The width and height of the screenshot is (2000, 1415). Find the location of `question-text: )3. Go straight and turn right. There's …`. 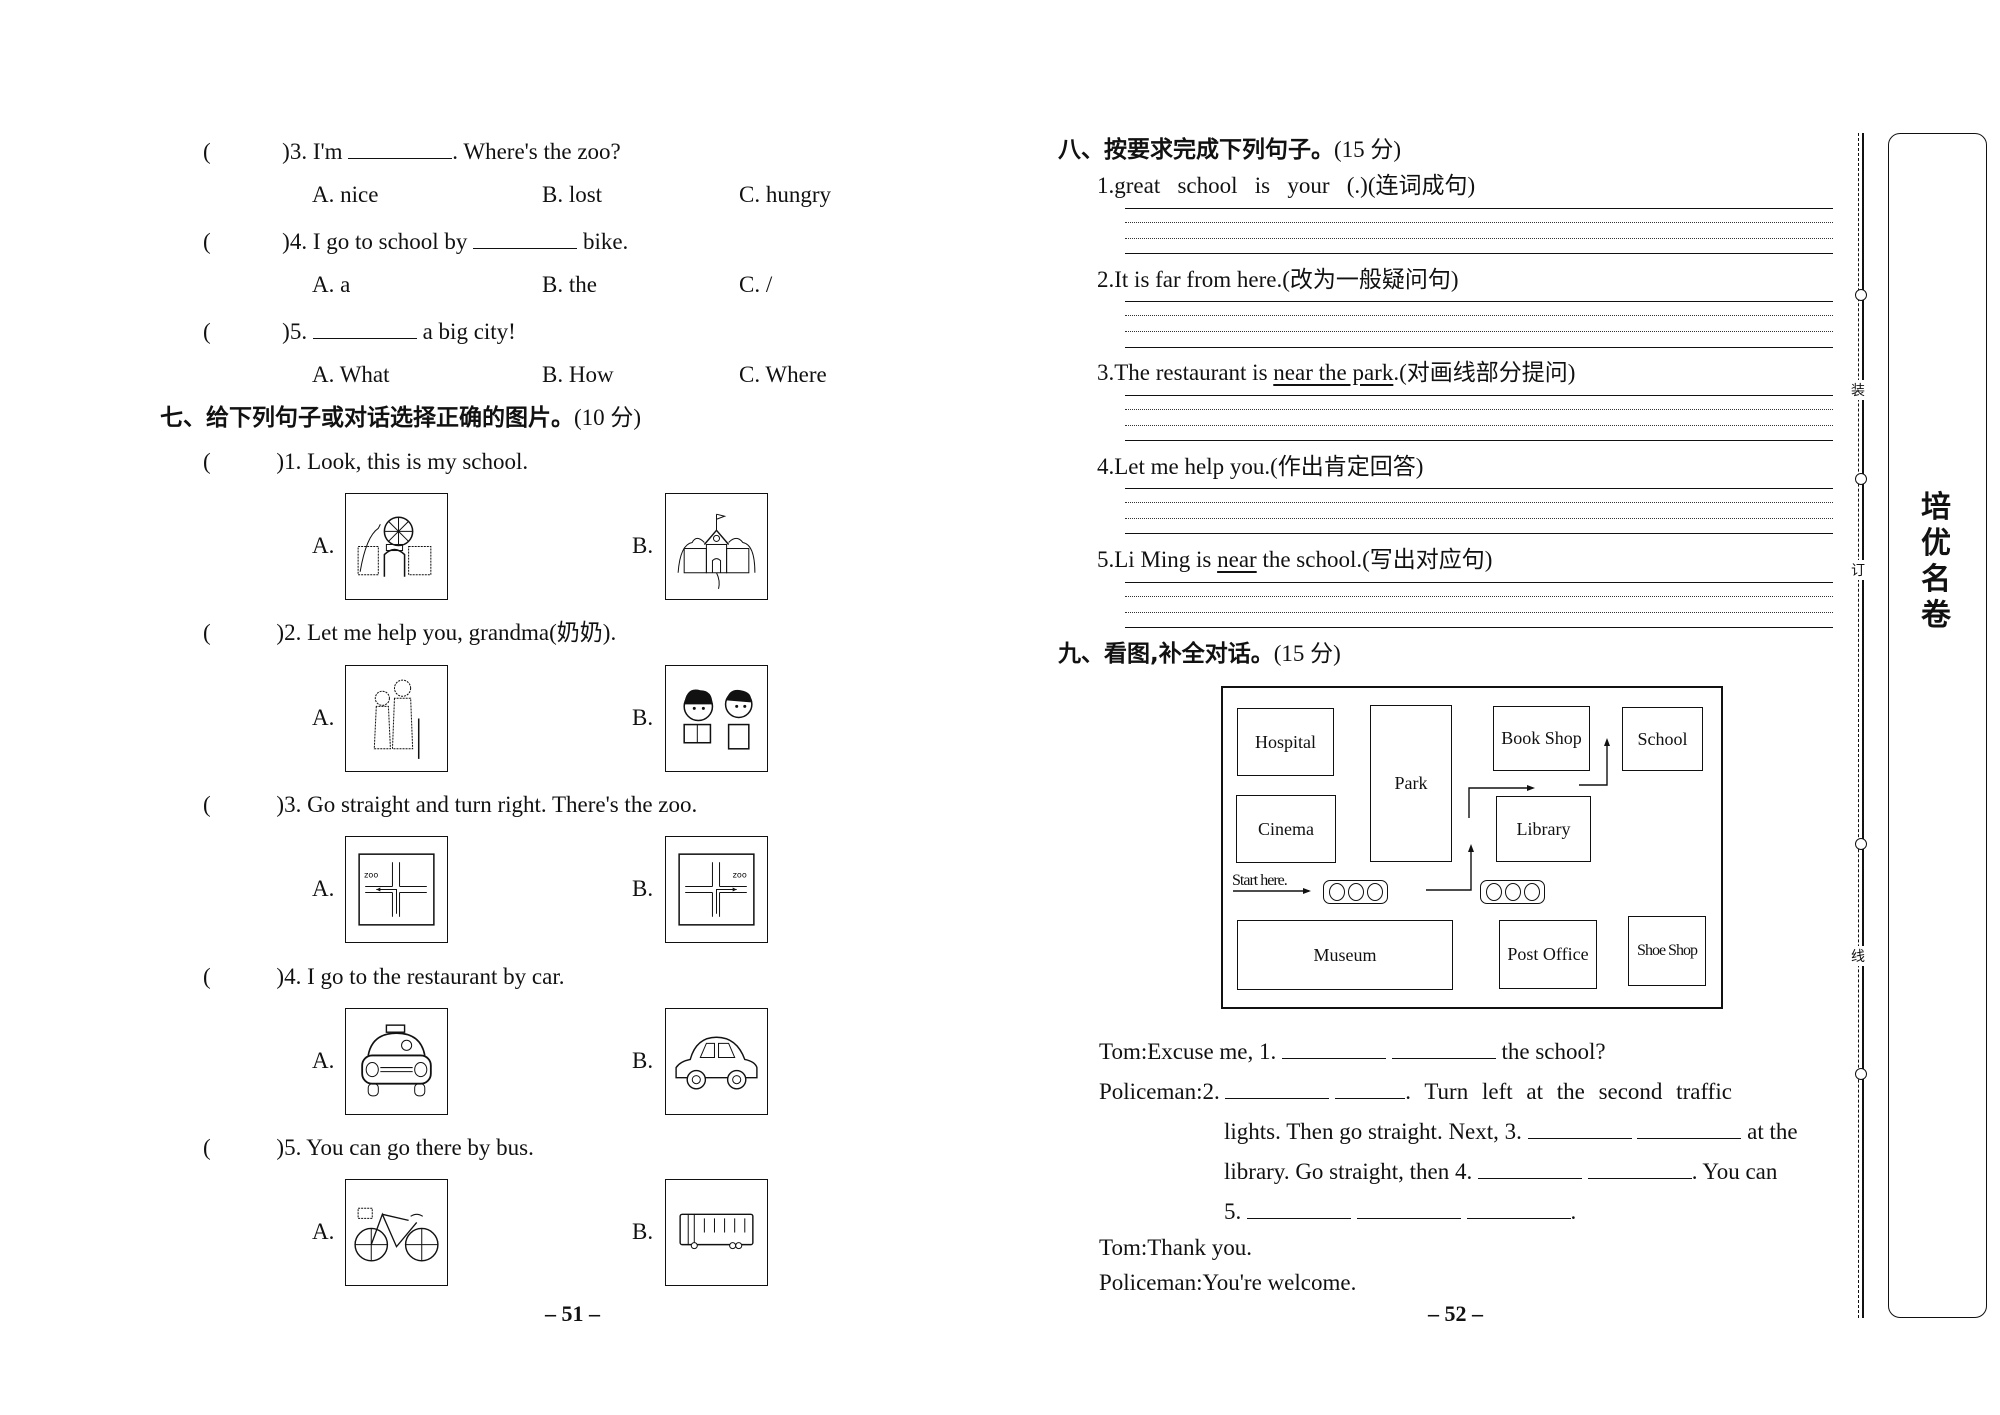

question-text: )3. Go straight and turn right. There's … is located at coordinates (487, 804).